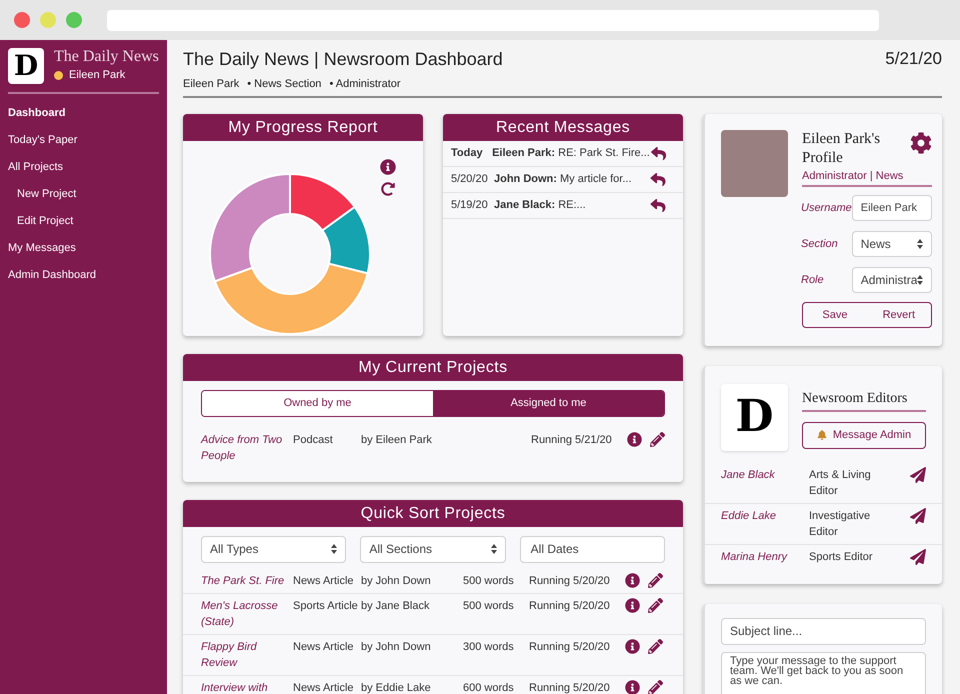 This screenshot has height=694, width=960. Describe the element at coordinates (572, 440) in the screenshot. I see `project-status: Running 5/21/20` at that location.